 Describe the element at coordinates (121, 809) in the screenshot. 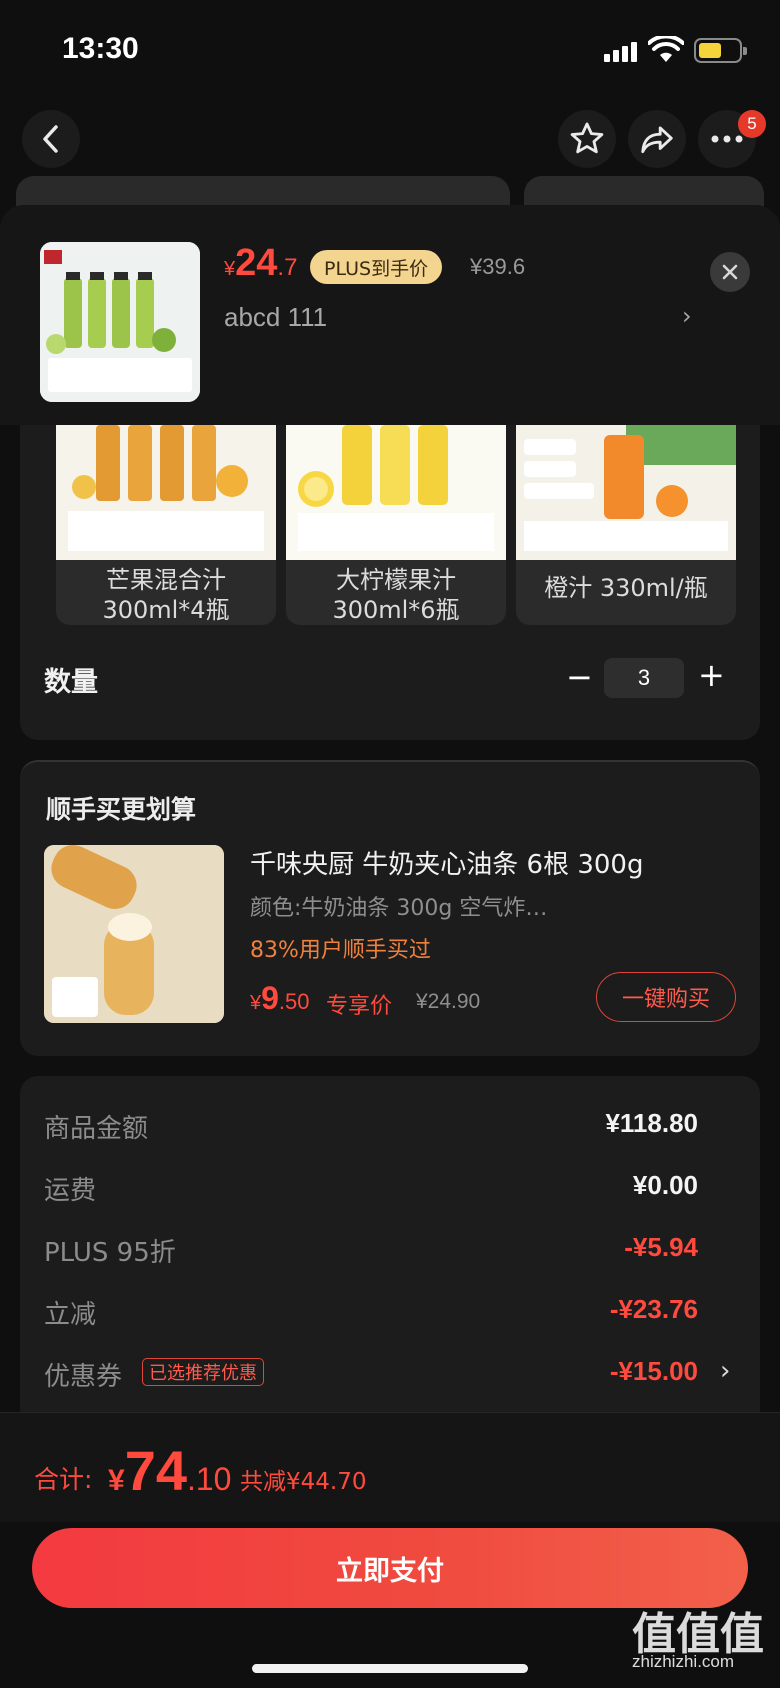

I see `upsell-title: 顺手买更划算` at that location.